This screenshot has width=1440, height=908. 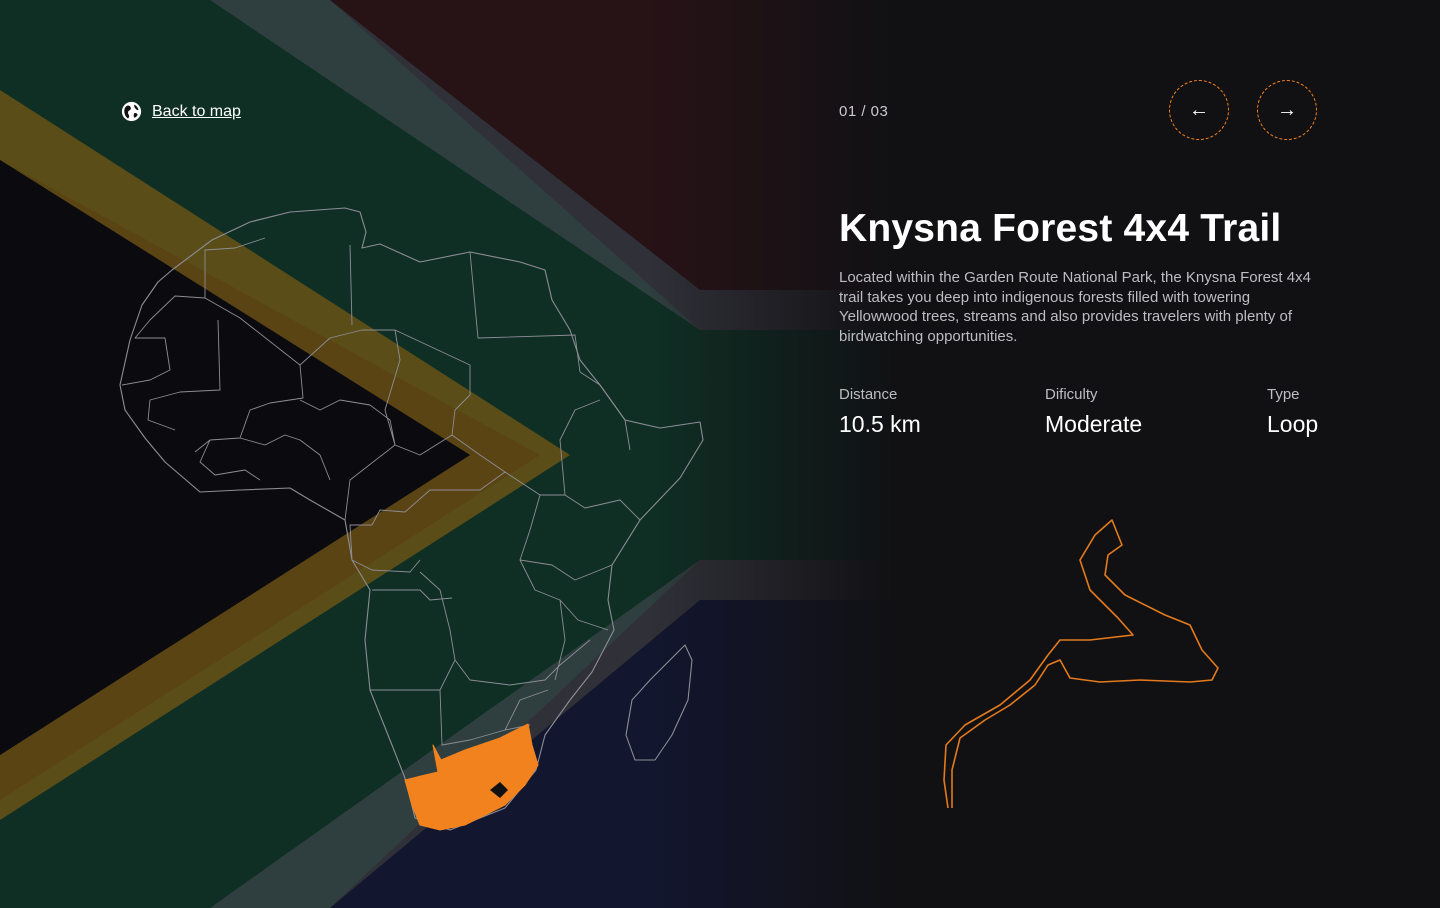 I want to click on stat-difficulty-value: Moderate, so click(x=1094, y=424).